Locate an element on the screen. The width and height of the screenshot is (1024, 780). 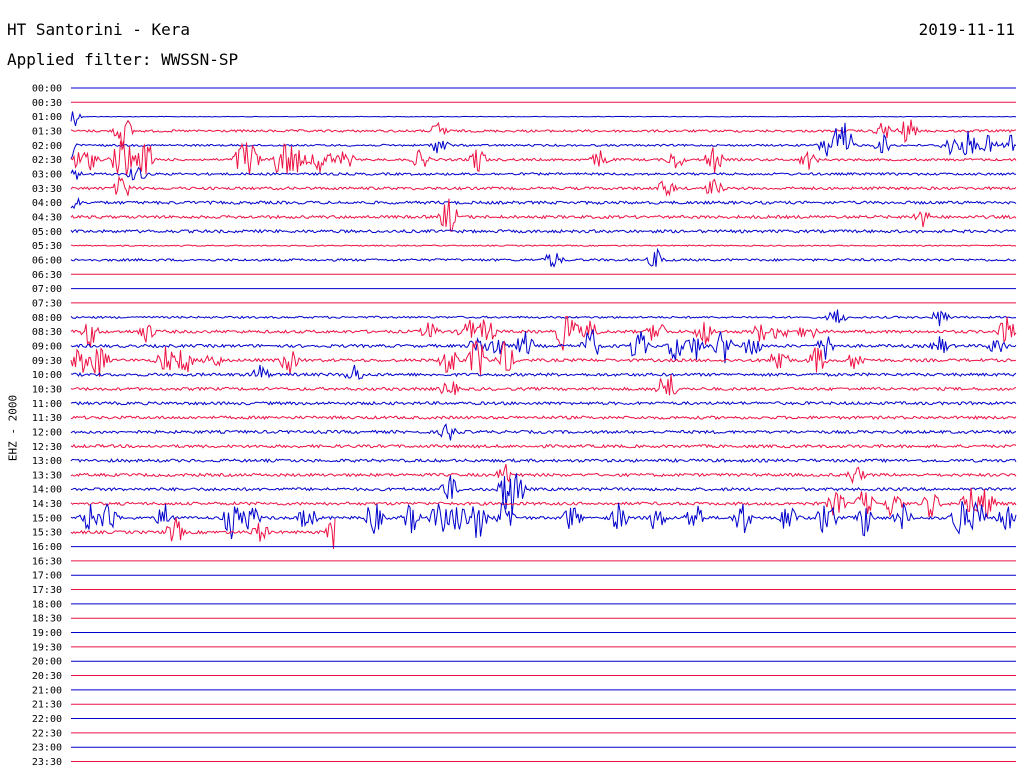
time-label: 01:00 is located at coordinates (47, 117).